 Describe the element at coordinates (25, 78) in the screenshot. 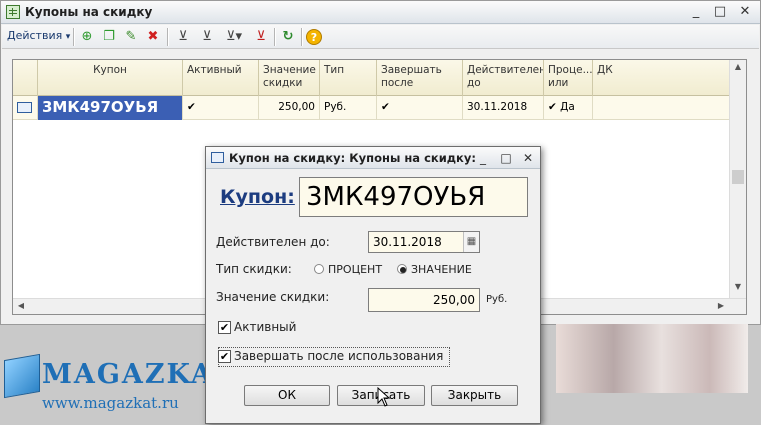

I see `column-header-icon` at that location.